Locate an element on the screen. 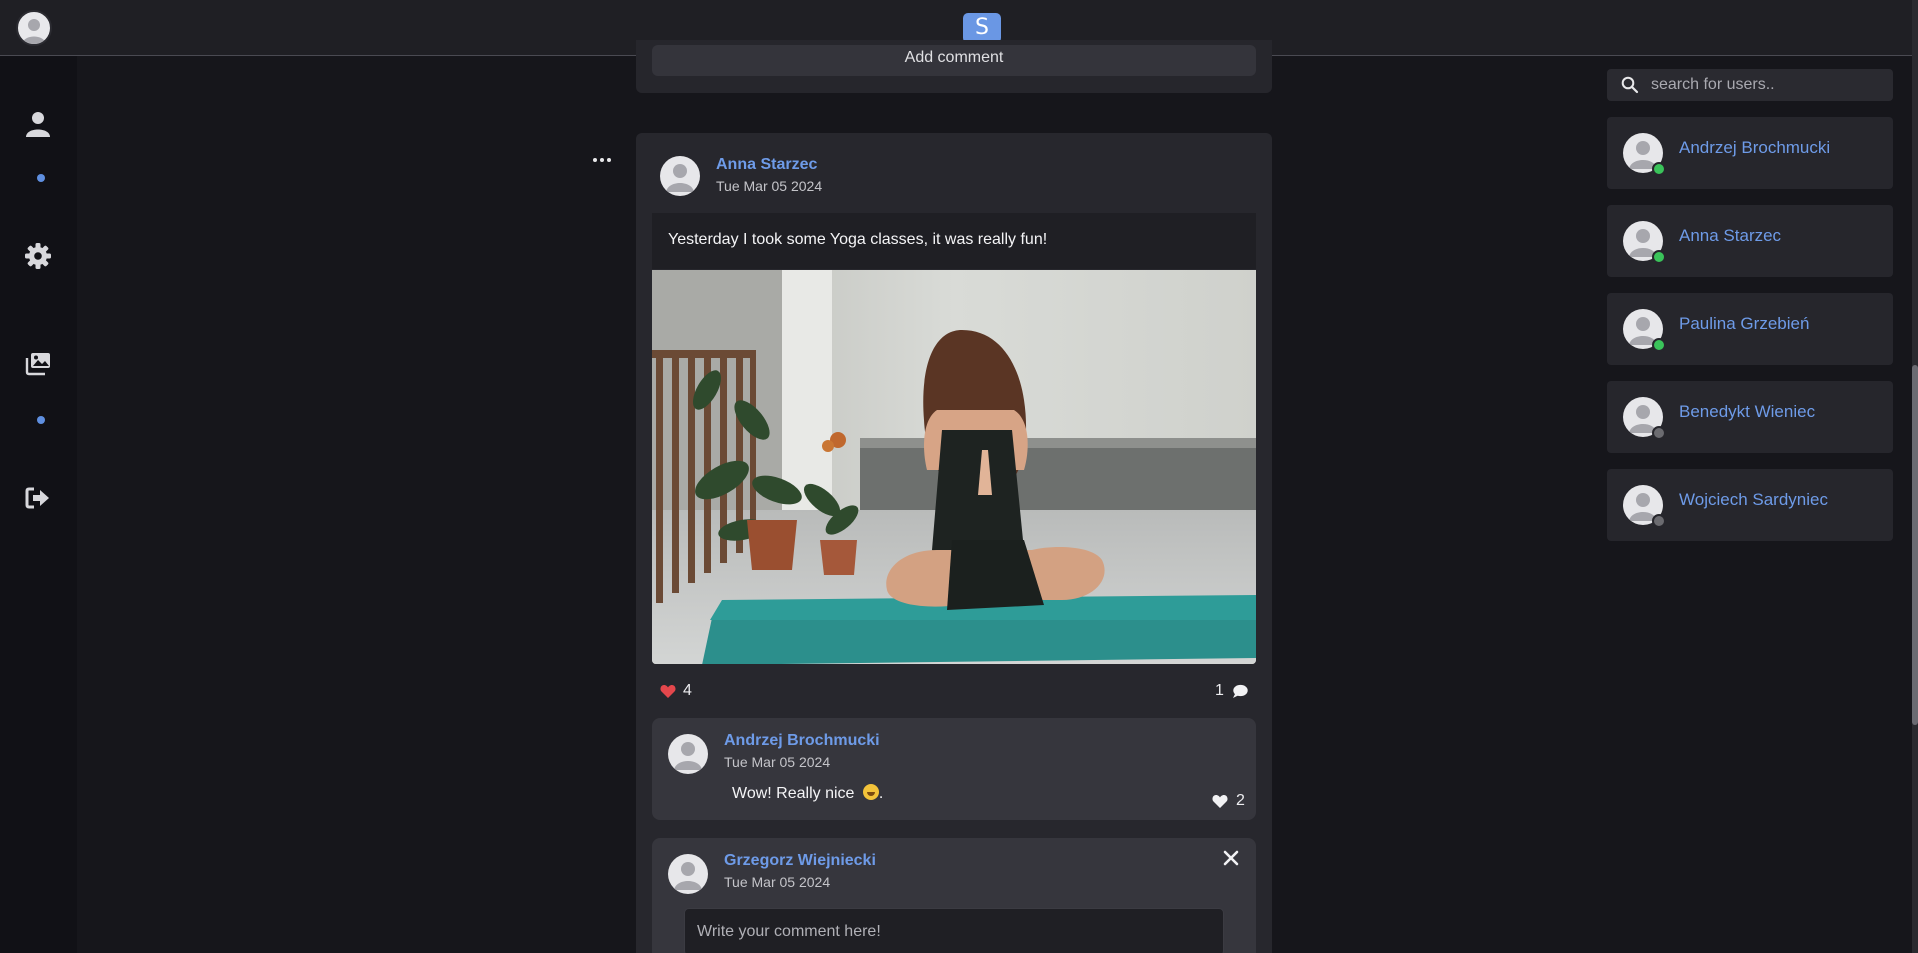 The width and height of the screenshot is (1918, 953). user-name: Anna Starzec is located at coordinates (1730, 236).